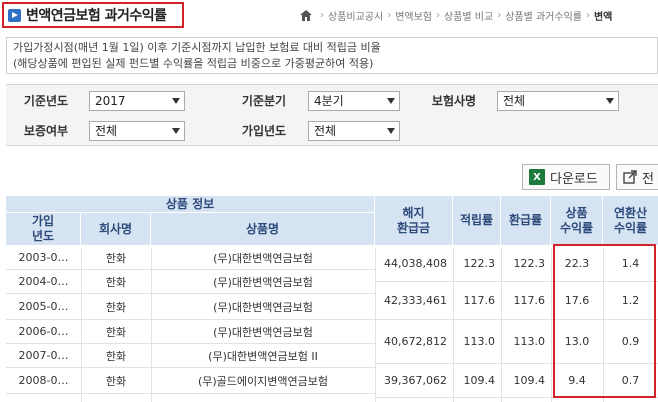 The image size is (658, 402). What do you see at coordinates (263, 332) in the screenshot?
I see `row-4-product: (무)대한변액연금보험` at bounding box center [263, 332].